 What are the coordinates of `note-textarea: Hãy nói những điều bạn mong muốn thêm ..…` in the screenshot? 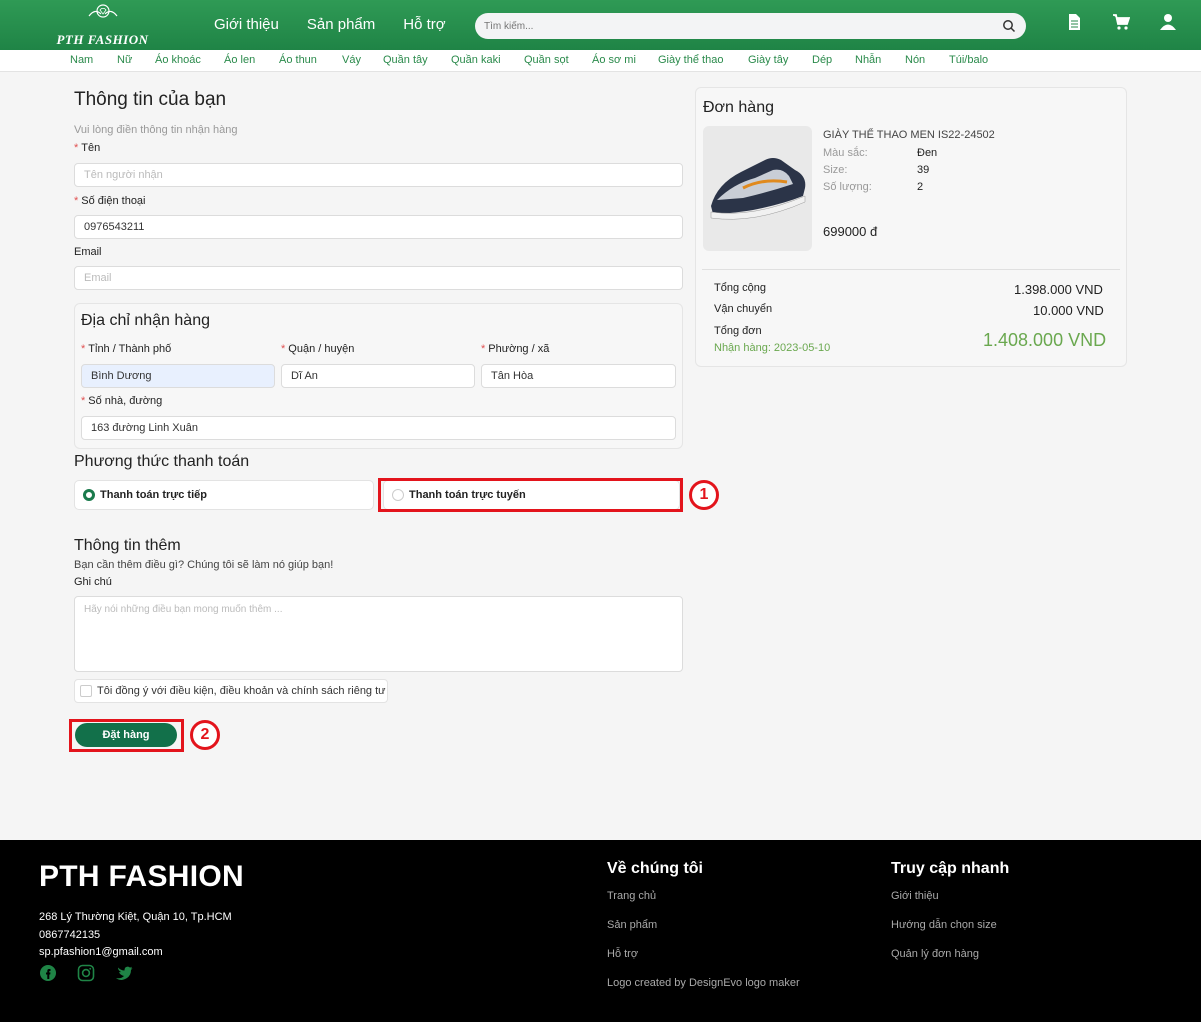 It's located at (378, 634).